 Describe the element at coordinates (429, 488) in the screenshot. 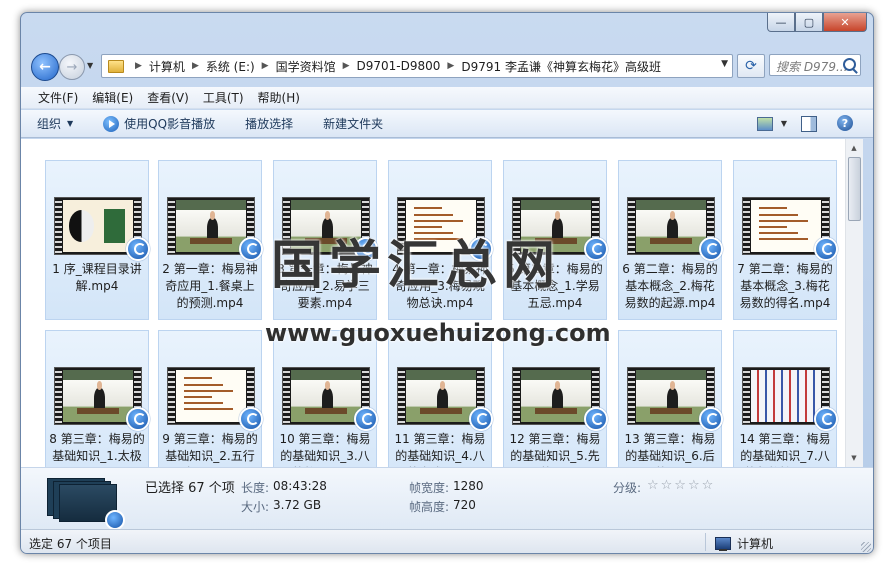

I see `frame-width-label: 帧宽度:` at that location.